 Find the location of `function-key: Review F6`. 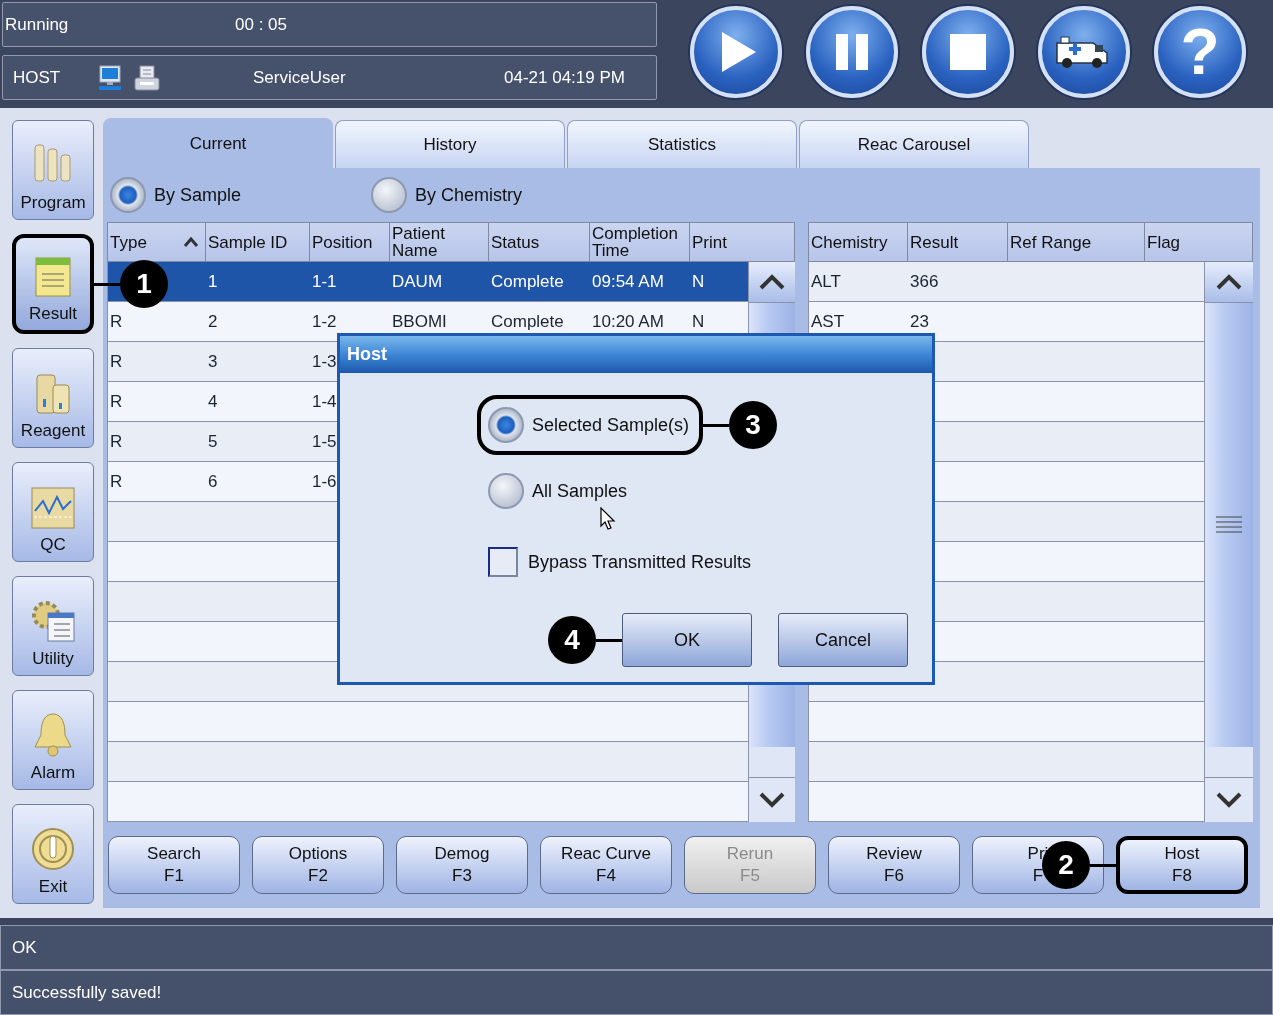

function-key: Review F6 is located at coordinates (894, 865).